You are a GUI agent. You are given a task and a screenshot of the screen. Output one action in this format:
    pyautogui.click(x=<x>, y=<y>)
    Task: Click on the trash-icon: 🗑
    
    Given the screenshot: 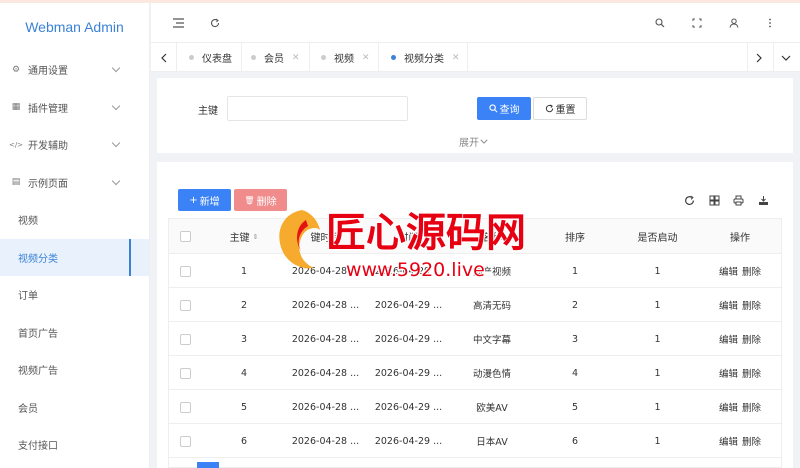 What is the action you would take?
    pyautogui.click(x=249, y=200)
    